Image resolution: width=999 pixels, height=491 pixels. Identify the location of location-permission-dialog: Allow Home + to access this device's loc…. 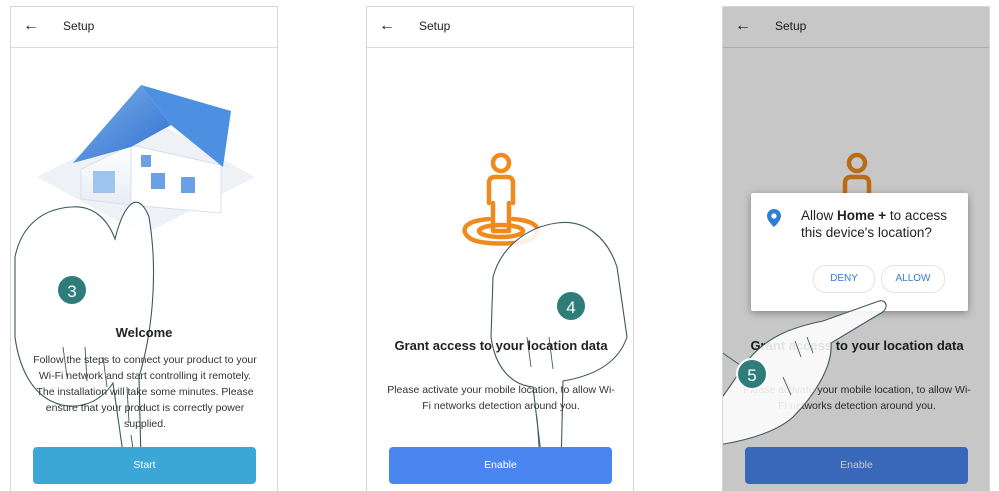
(859, 252).